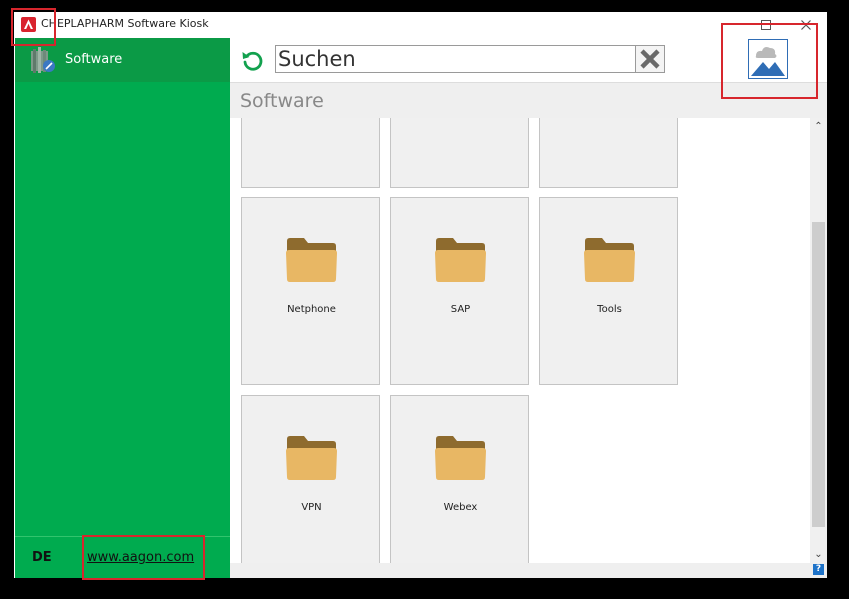  What do you see at coordinates (311, 309) in the screenshot?
I see `tile-label: Netphone` at bounding box center [311, 309].